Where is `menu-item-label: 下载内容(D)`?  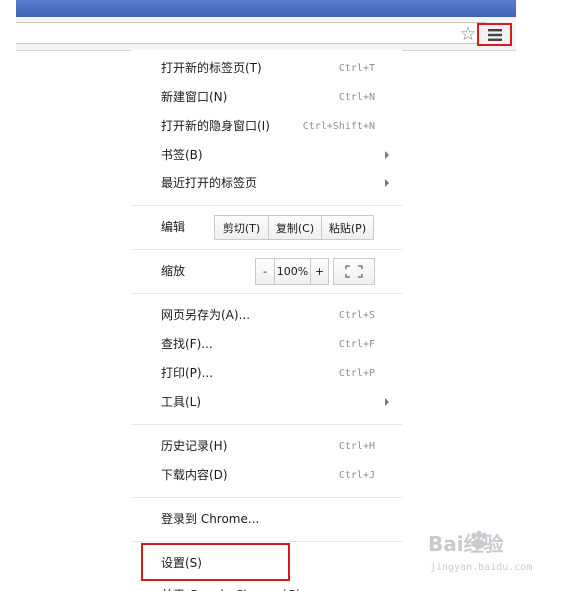 menu-item-label: 下载内容(D) is located at coordinates (194, 475).